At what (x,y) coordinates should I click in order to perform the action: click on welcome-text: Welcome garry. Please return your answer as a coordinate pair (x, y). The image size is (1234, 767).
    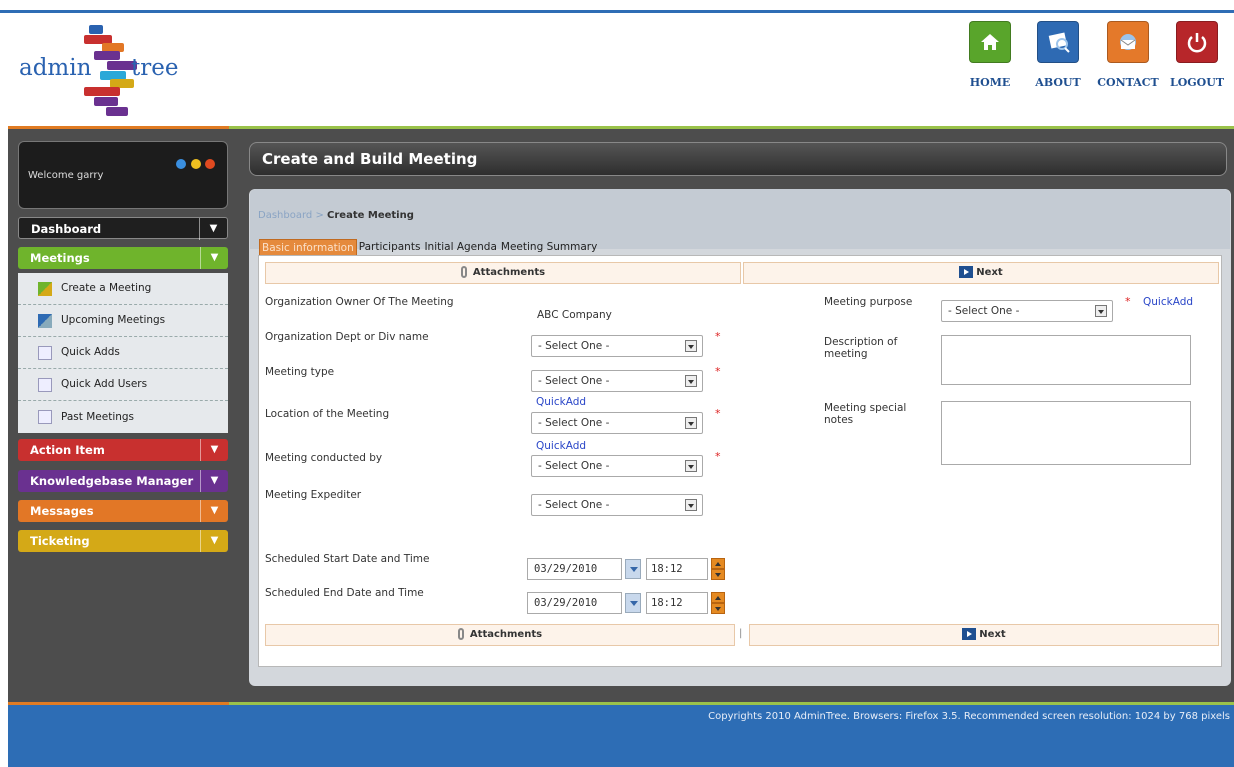
    Looking at the image, I should click on (66, 175).